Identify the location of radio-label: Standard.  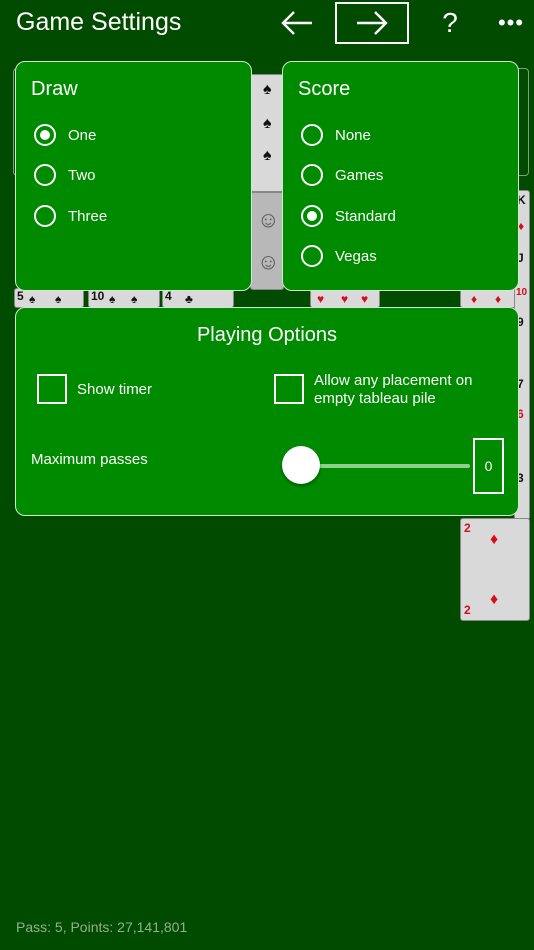
(365, 216).